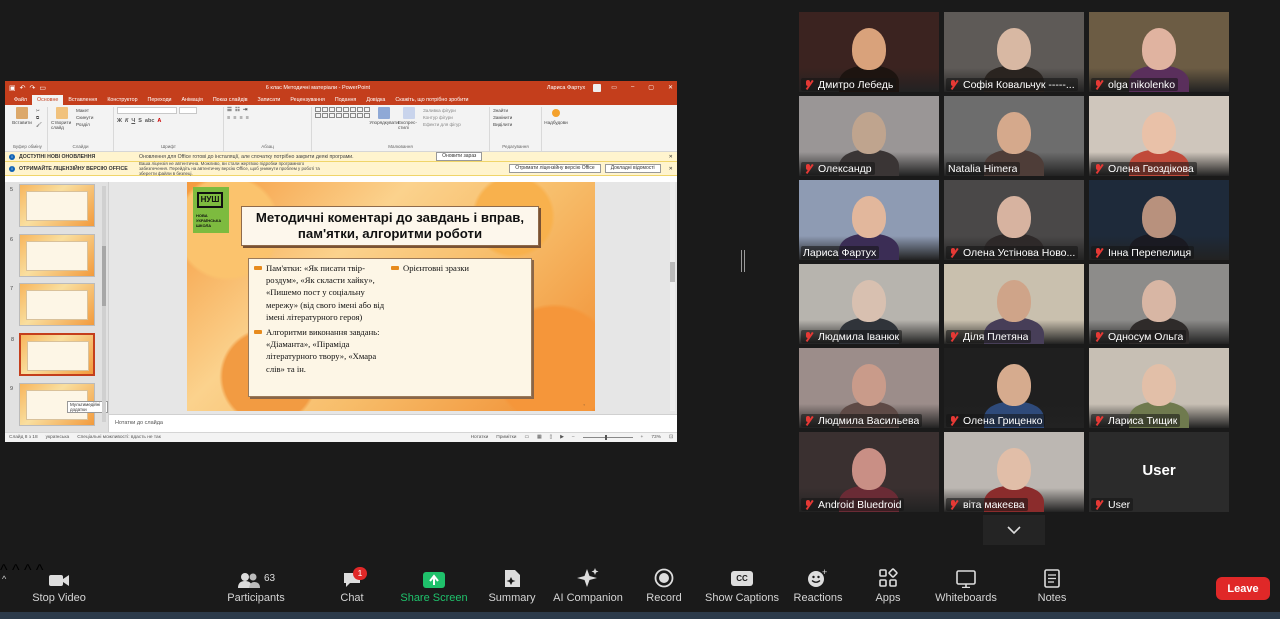 Image resolution: width=1280 pixels, height=619 pixels. I want to click on update-now-button: Оновити зараз, so click(459, 156).